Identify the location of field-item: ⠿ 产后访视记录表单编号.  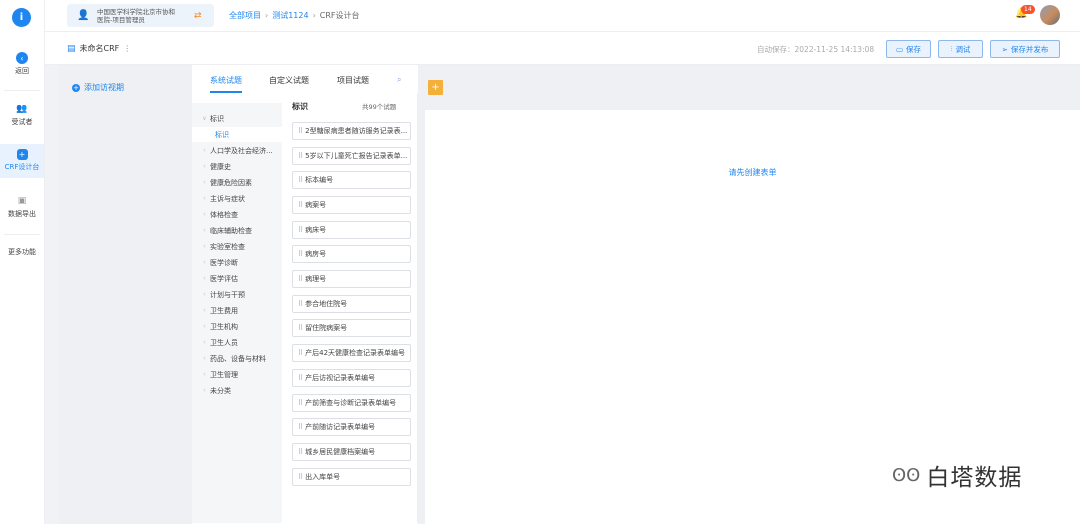
(351, 378).